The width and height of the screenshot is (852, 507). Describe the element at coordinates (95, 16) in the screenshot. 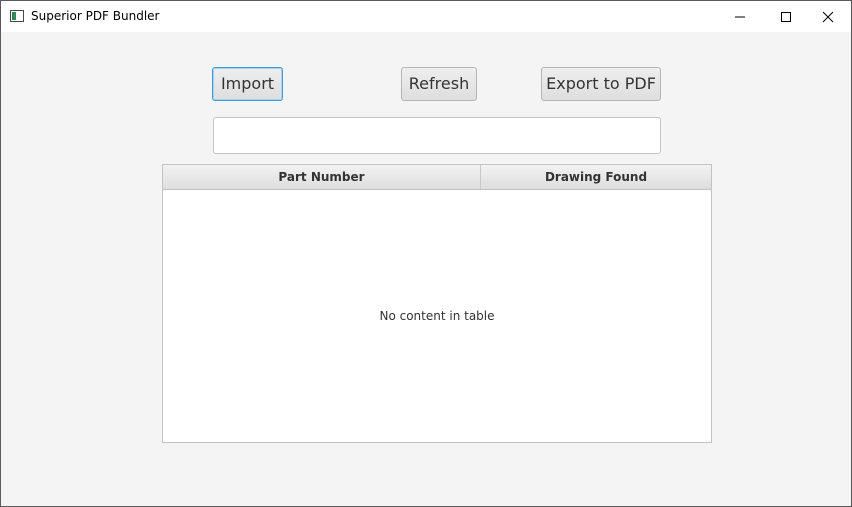

I see `window-title: Superior PDF Bundler` at that location.